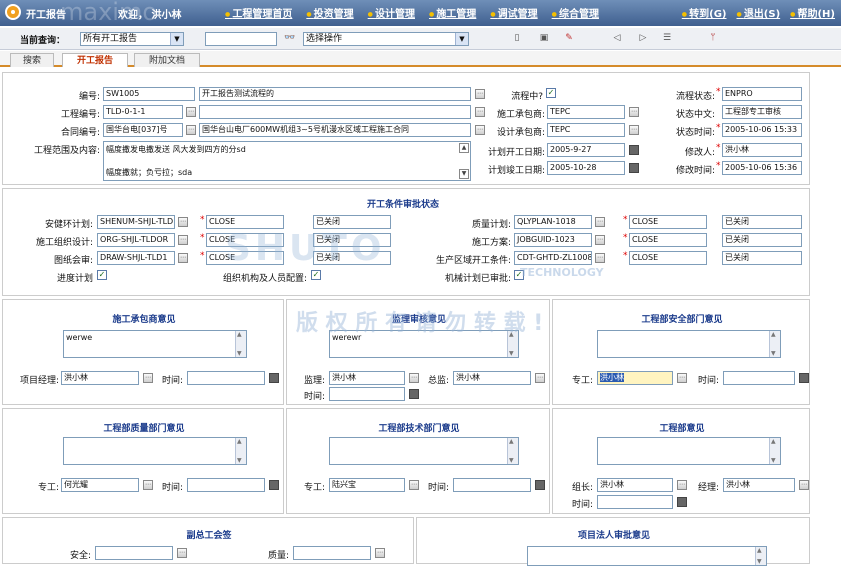 This screenshot has width=841, height=566. What do you see at coordinates (759, 378) in the screenshot?
I see `safety-time-field` at bounding box center [759, 378].